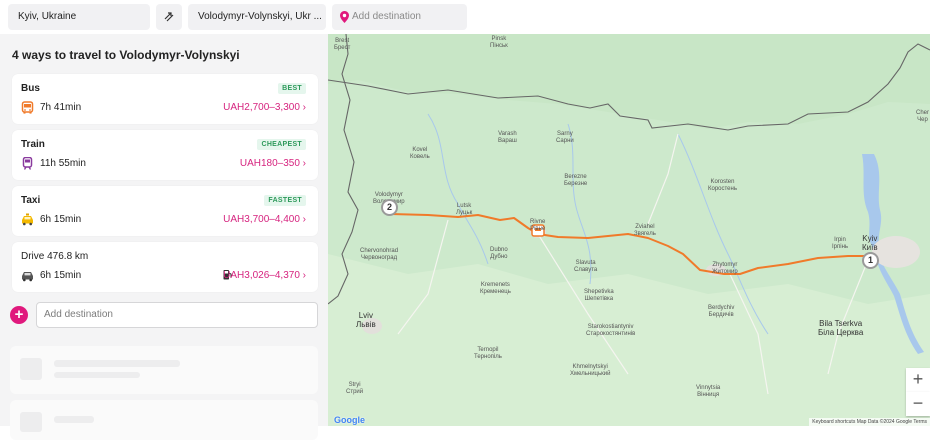  What do you see at coordinates (349, 420) in the screenshot?
I see `google-logo: Google` at bounding box center [349, 420].